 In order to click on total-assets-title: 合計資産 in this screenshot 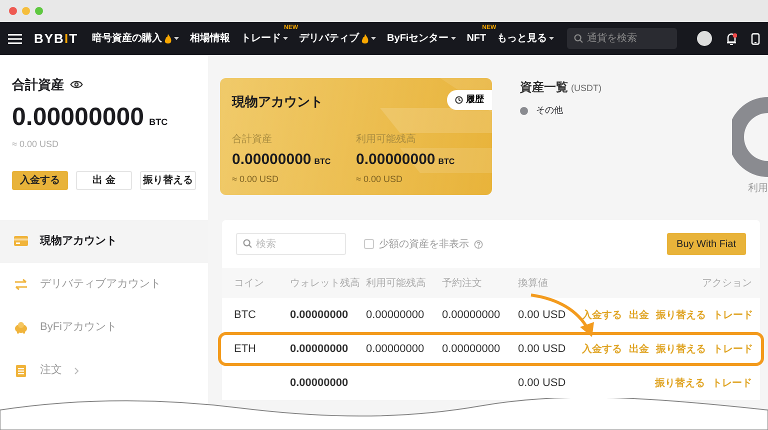, I will do `click(38, 85)`.